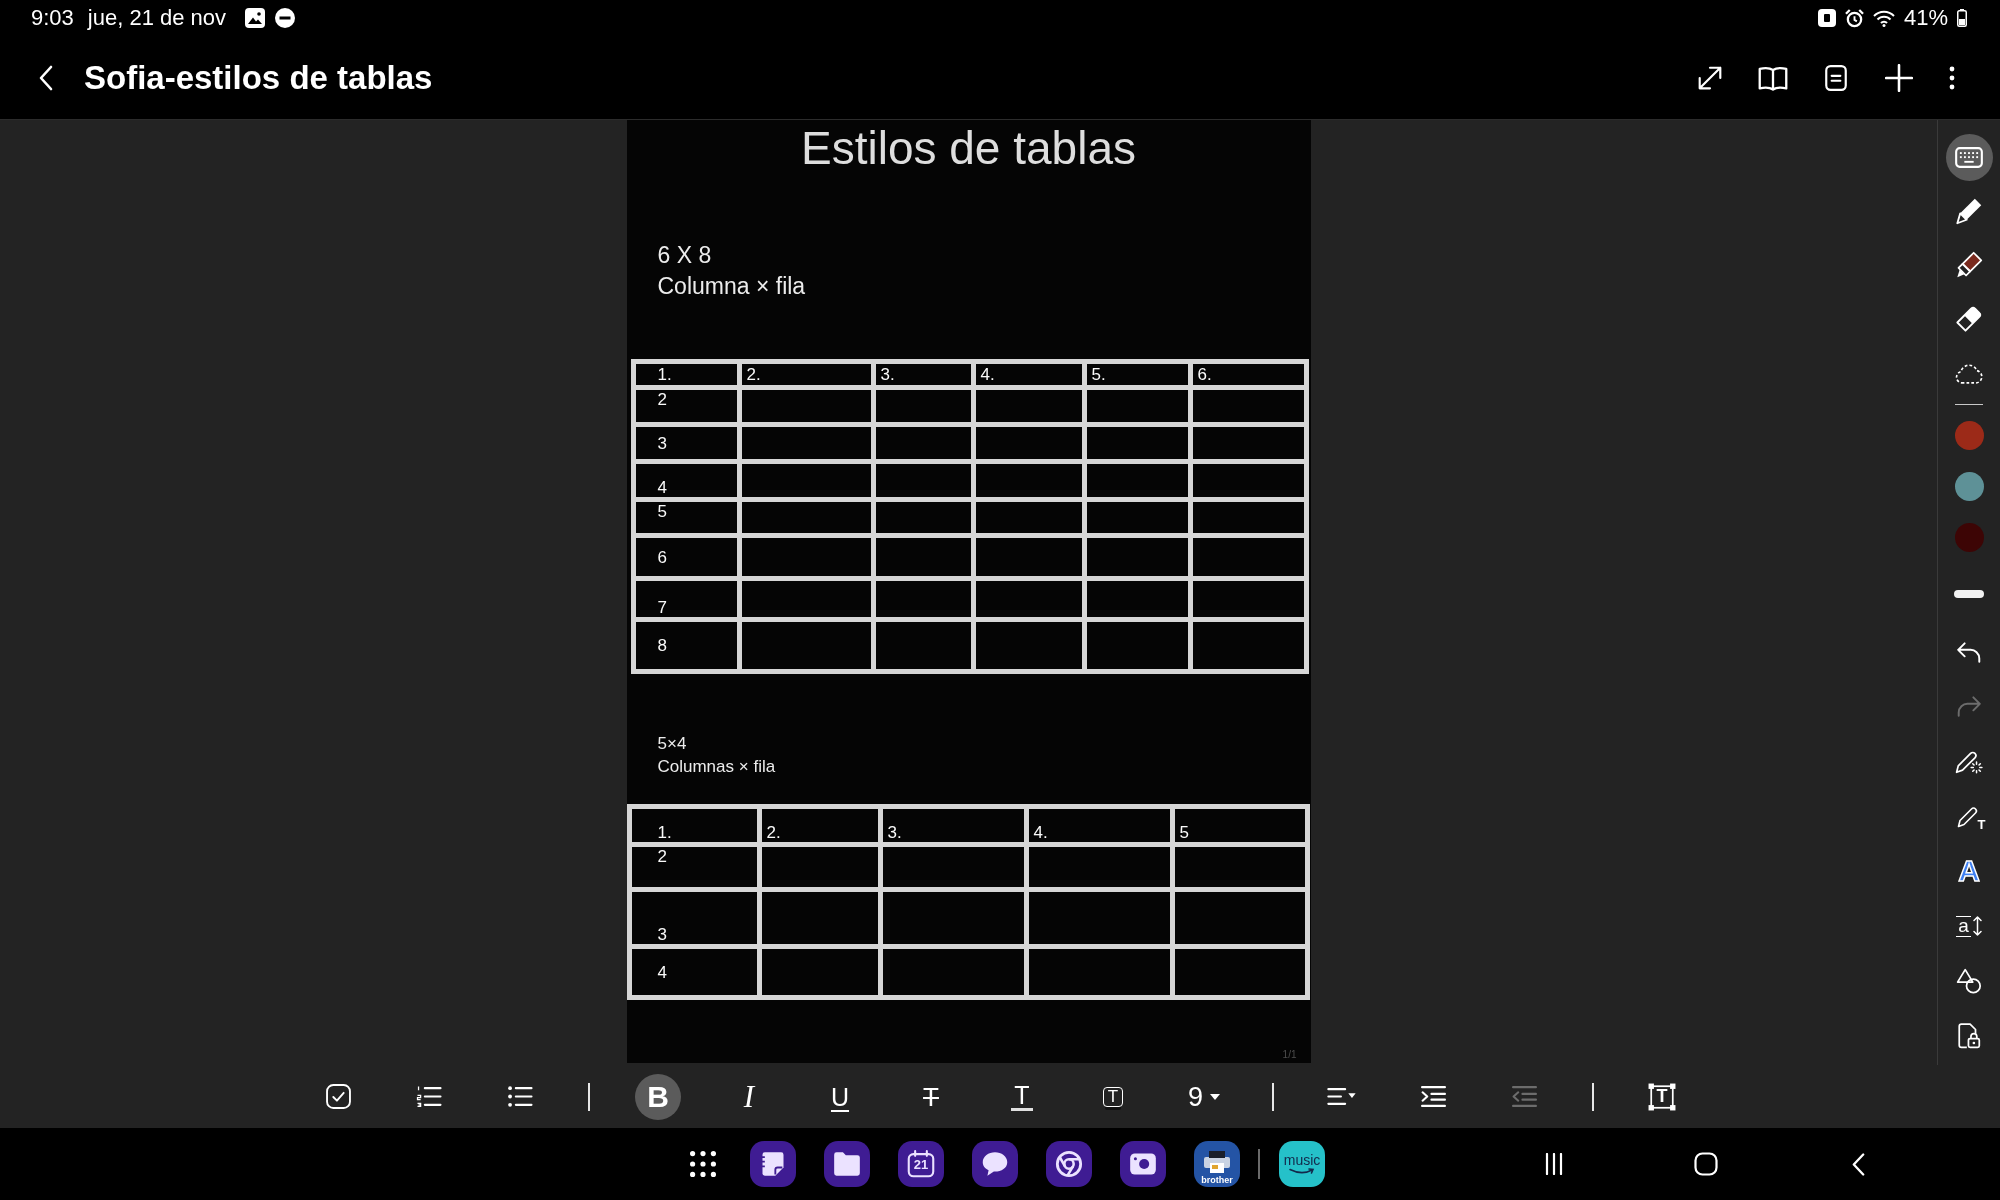 The image size is (2000, 1200). Describe the element at coordinates (1524, 1096) in the screenshot. I see `outdent-icon` at that location.